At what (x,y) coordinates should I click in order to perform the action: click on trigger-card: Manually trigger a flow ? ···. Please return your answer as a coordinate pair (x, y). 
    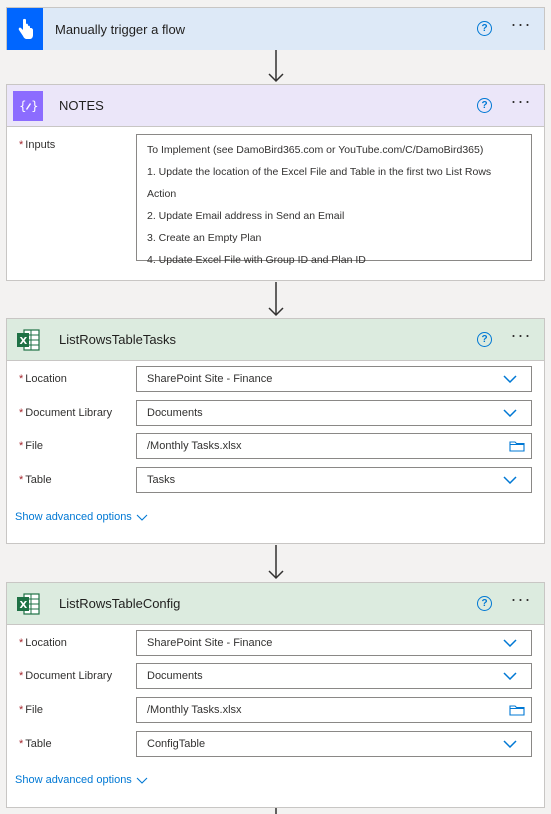
    Looking at the image, I should click on (275, 28).